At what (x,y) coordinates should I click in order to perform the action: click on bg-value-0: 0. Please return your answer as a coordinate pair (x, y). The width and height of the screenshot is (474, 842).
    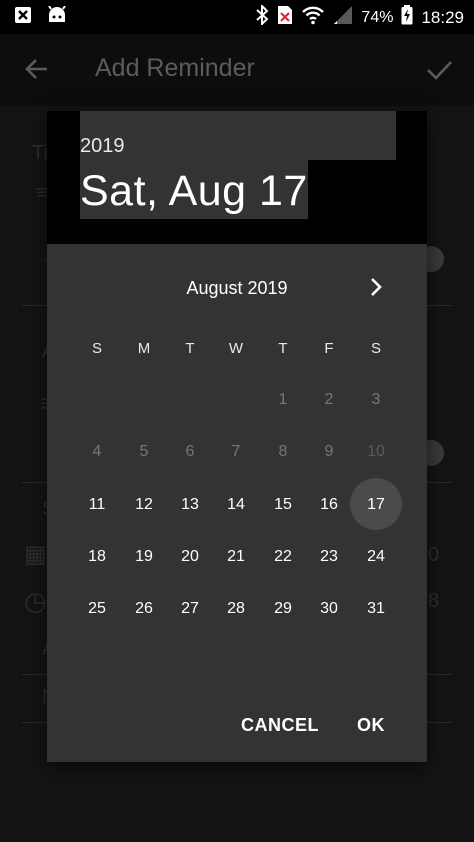
    Looking at the image, I should click on (434, 555).